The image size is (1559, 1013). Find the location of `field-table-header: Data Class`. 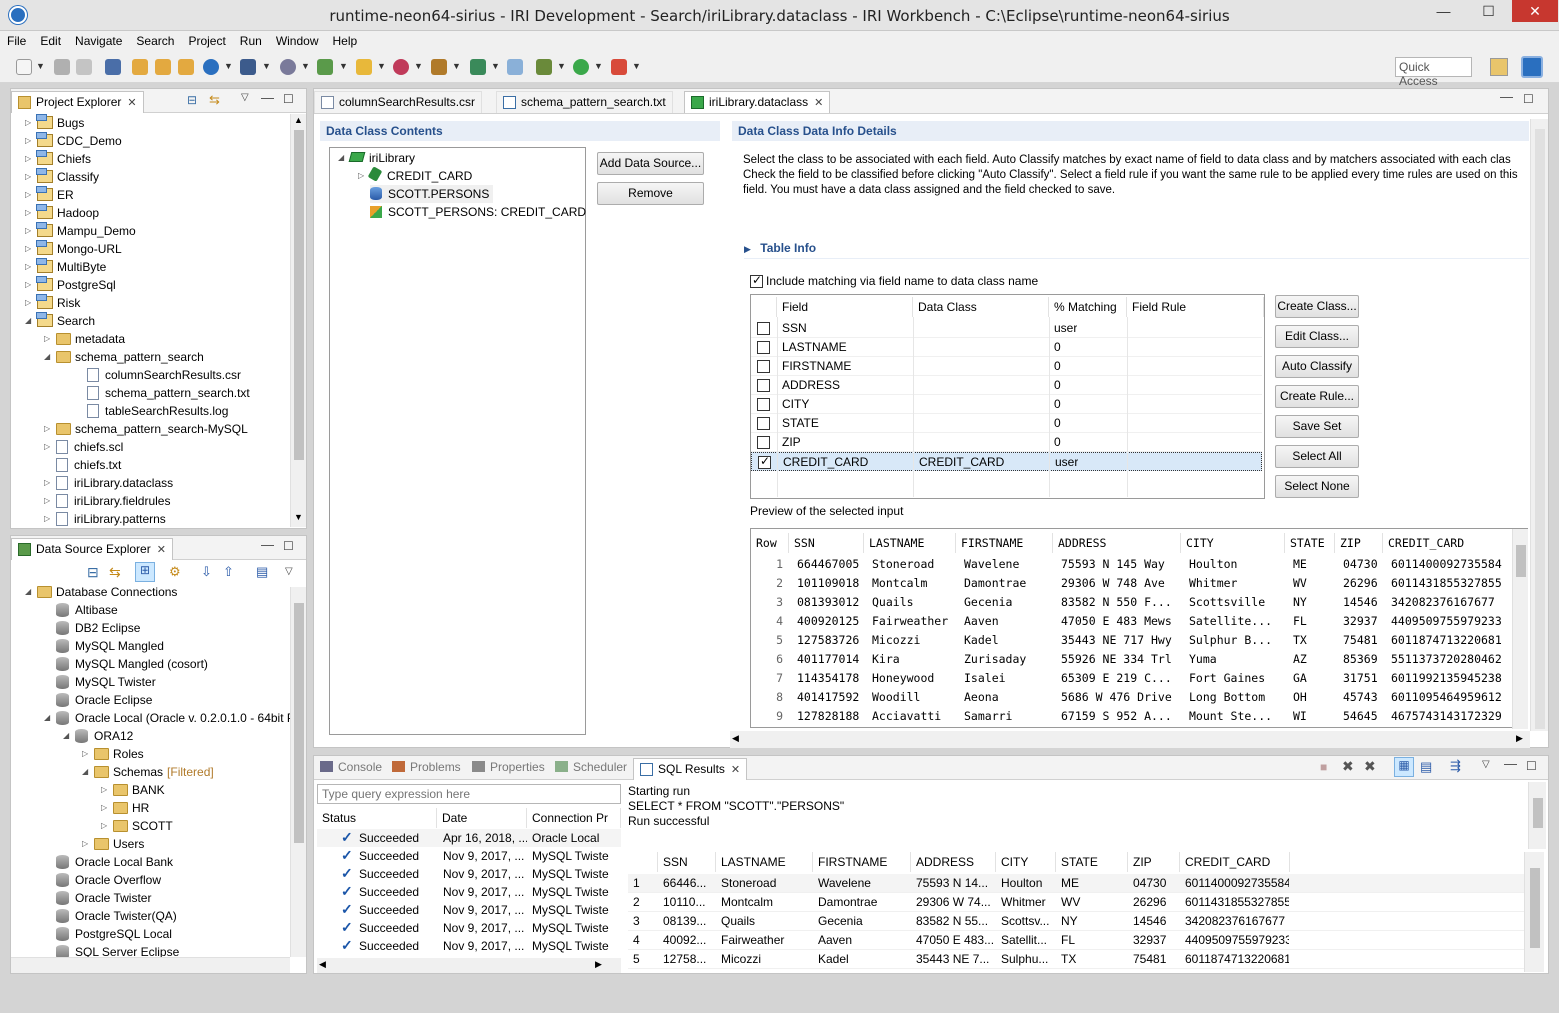

field-table-header: Data Class is located at coordinates (981, 307).